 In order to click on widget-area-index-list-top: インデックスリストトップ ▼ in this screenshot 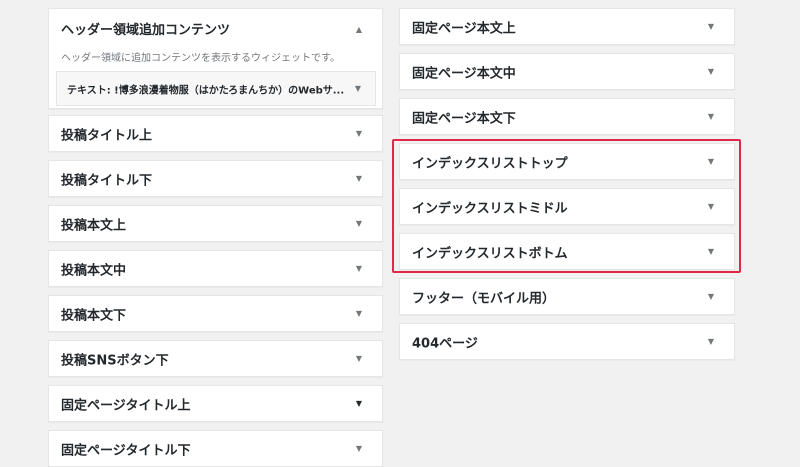, I will do `click(567, 161)`.